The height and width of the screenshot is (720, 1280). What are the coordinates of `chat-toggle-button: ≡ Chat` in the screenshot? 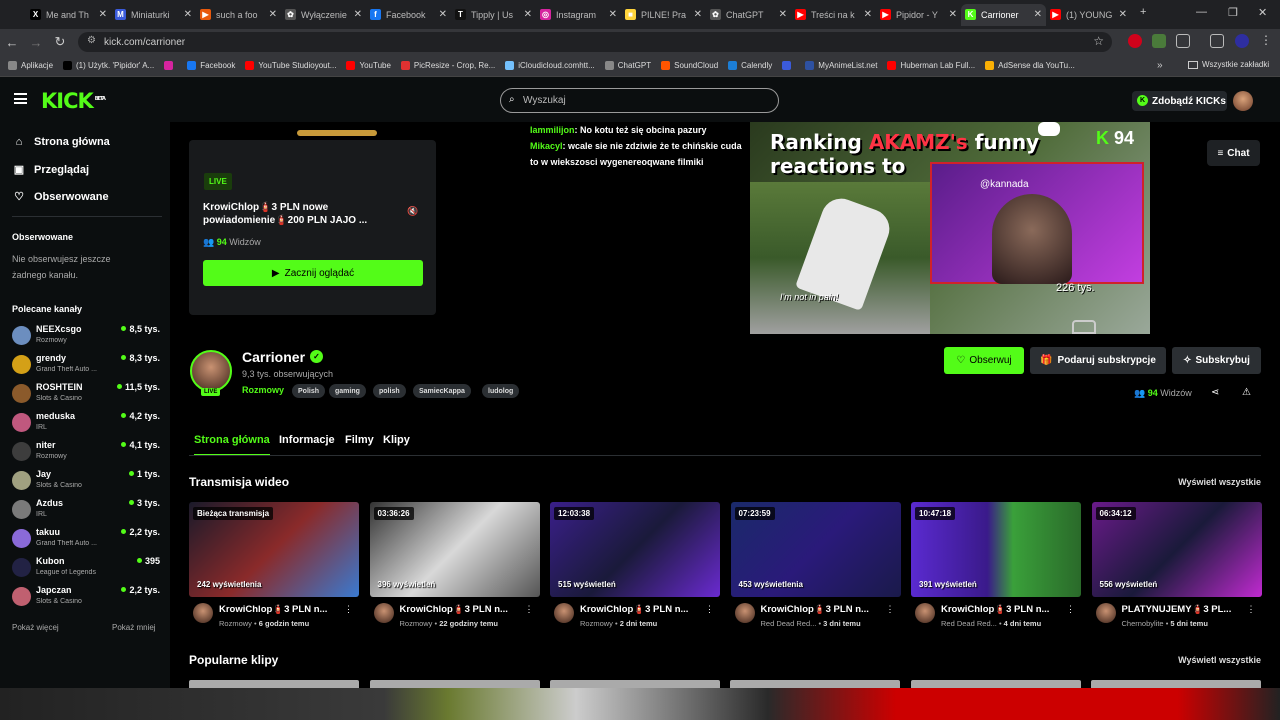 It's located at (1233, 153).